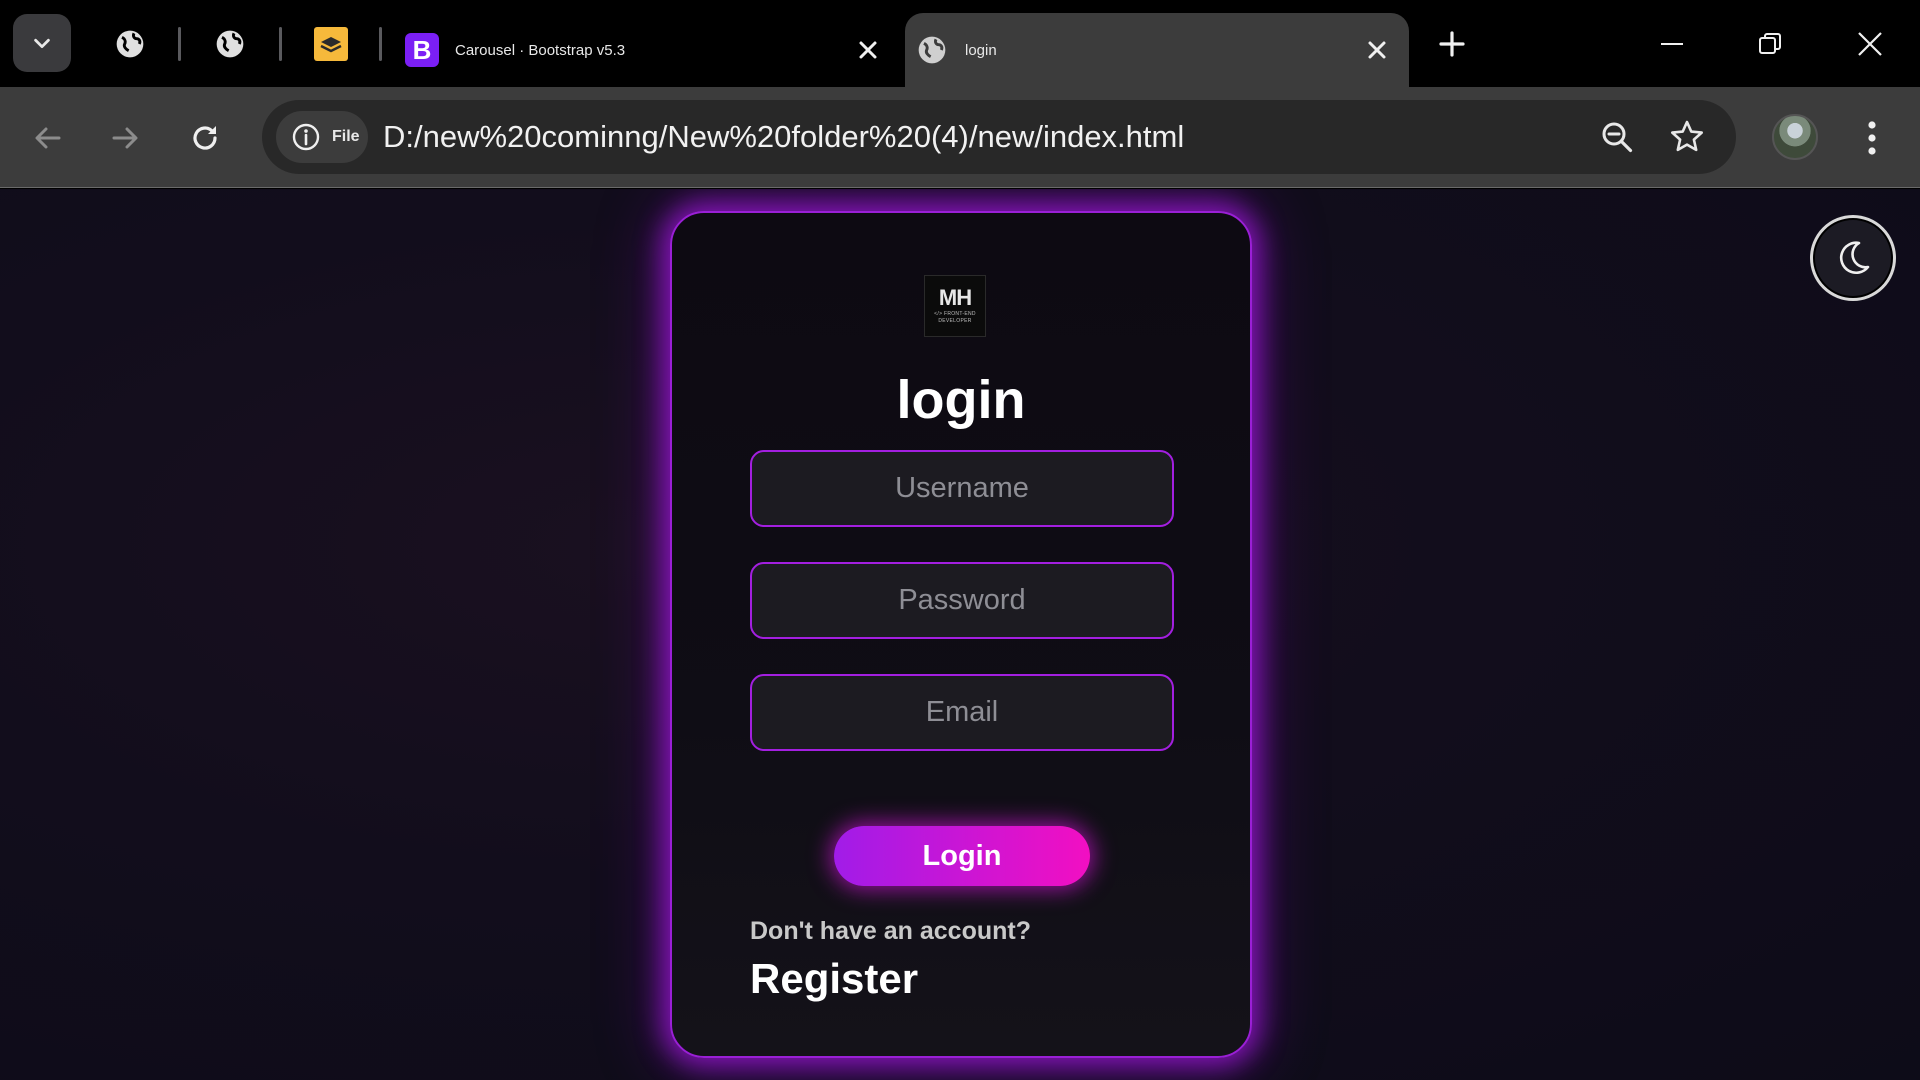  I want to click on file-scheme-label: File, so click(346, 136).